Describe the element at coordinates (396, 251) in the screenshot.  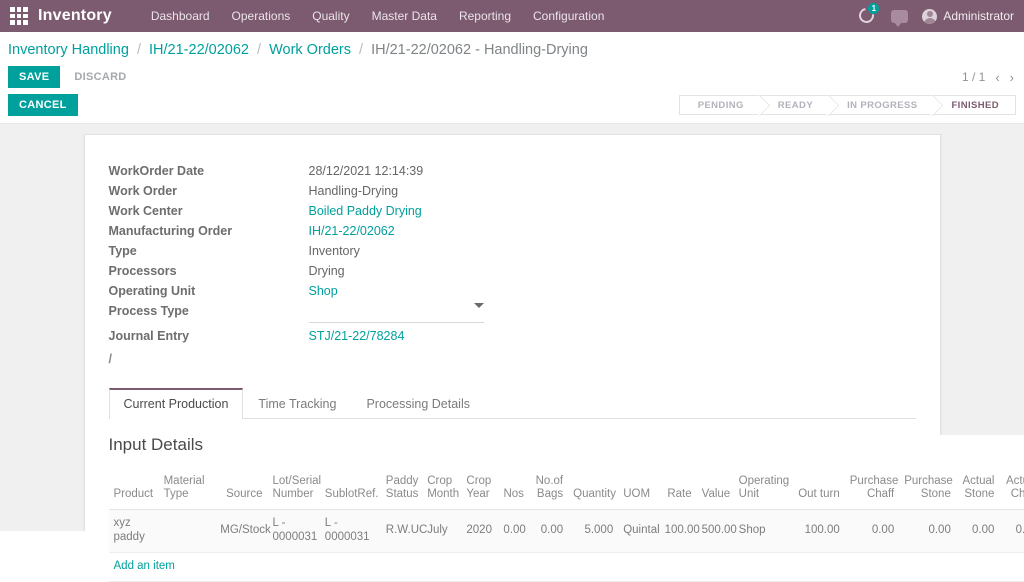
I see `field-value: Inventory` at that location.